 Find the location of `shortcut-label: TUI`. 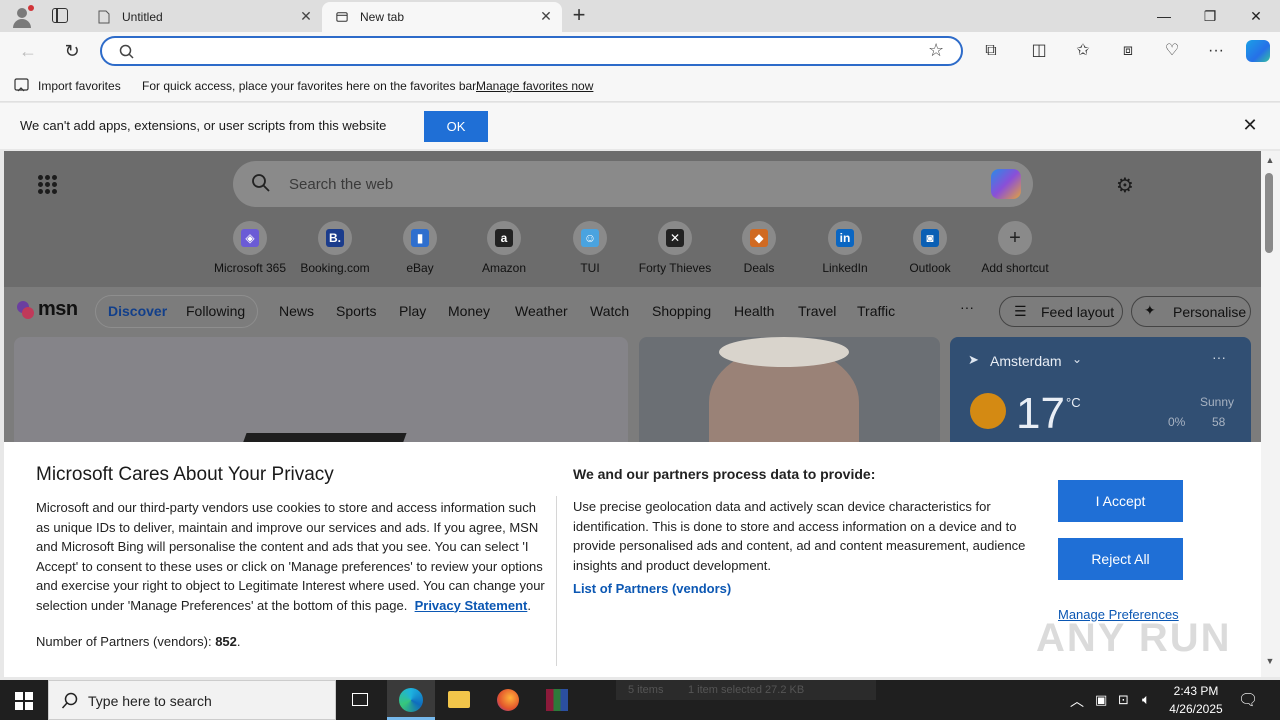

shortcut-label: TUI is located at coordinates (590, 268).